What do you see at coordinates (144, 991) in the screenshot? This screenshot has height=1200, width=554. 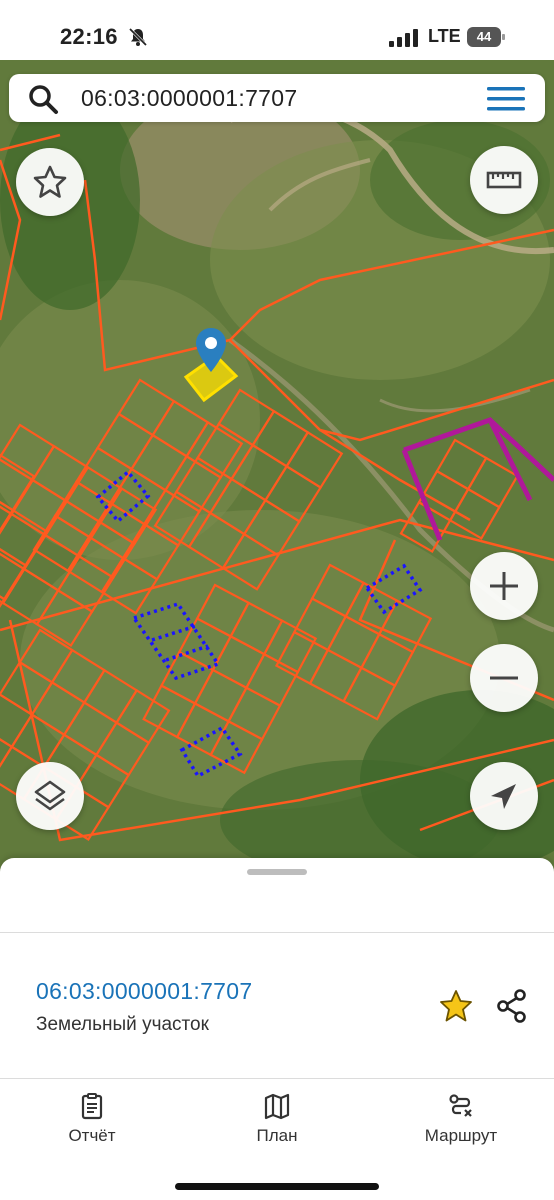 I see `parcel-cadastral-number: 06:03:0000001:7707` at bounding box center [144, 991].